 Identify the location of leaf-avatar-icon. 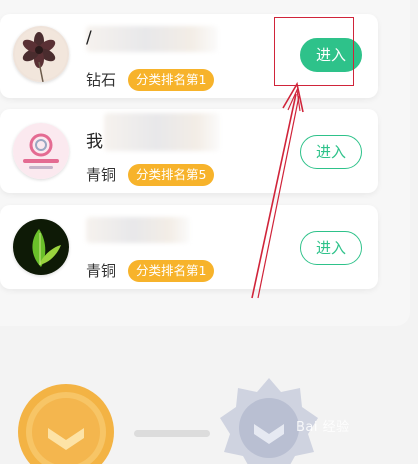
(41, 247).